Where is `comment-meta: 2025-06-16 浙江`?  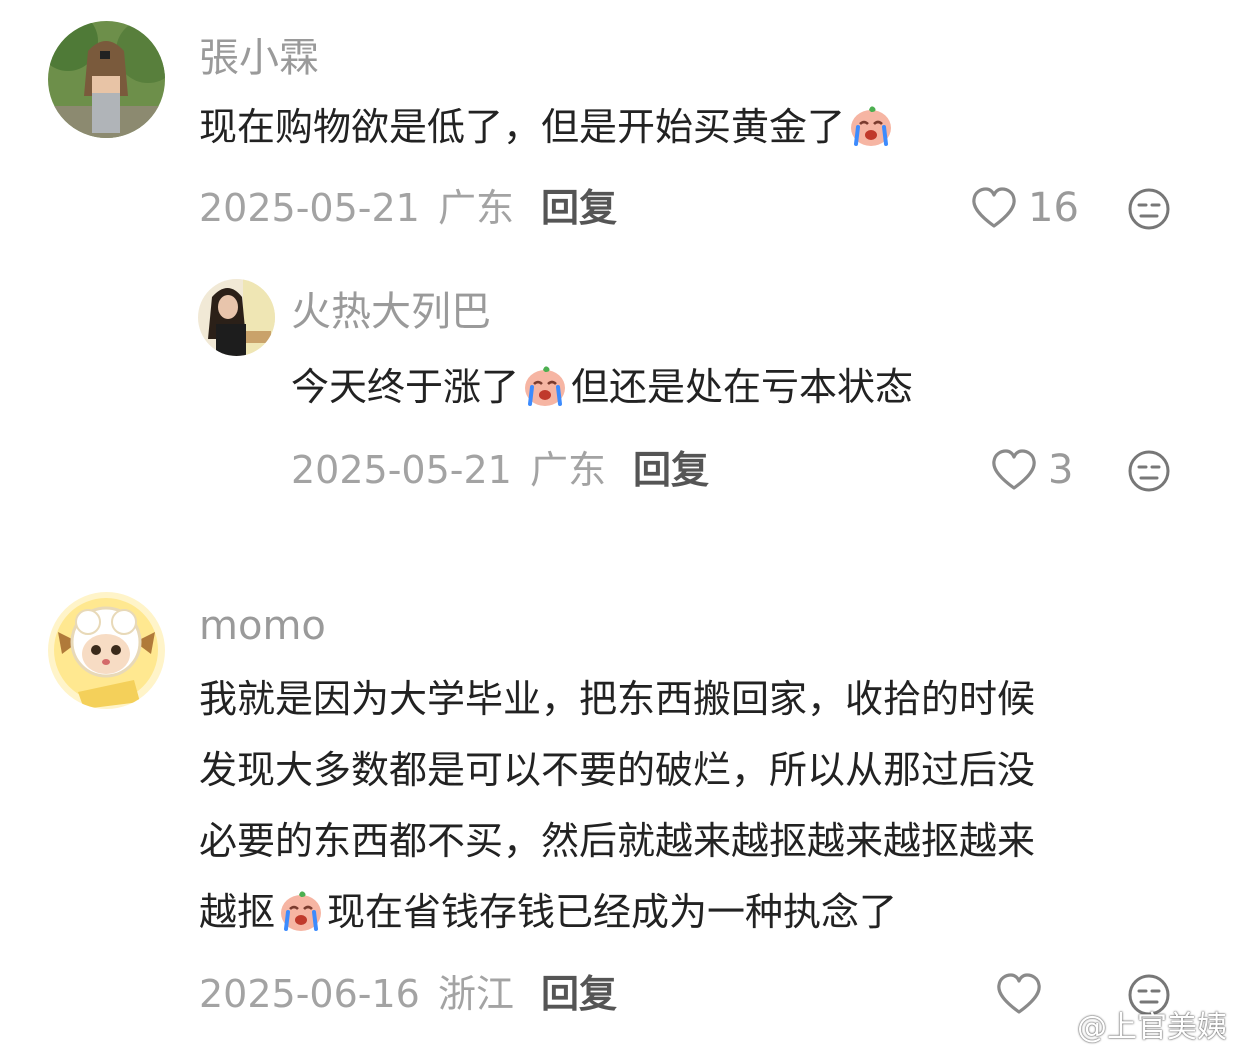 comment-meta: 2025-06-16 浙江 is located at coordinates (356, 994).